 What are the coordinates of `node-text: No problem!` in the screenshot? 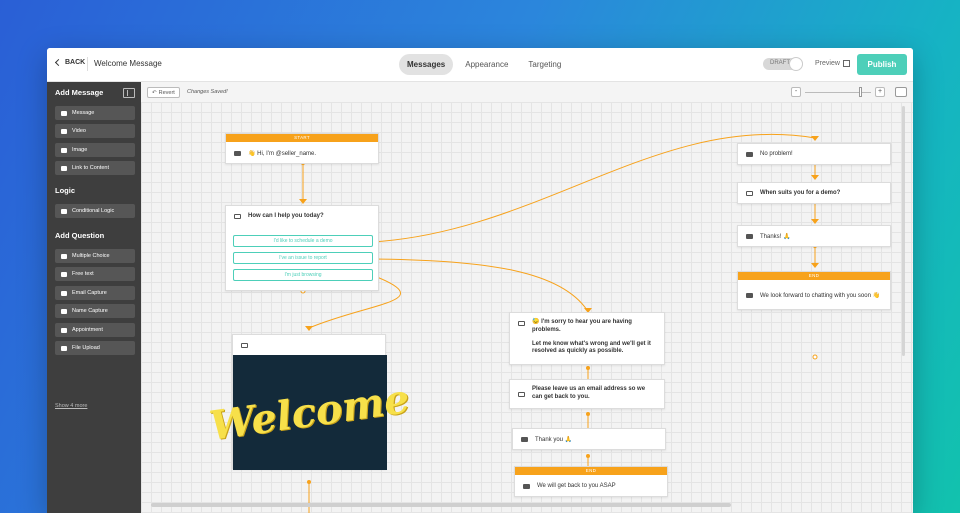 It's located at (776, 154).